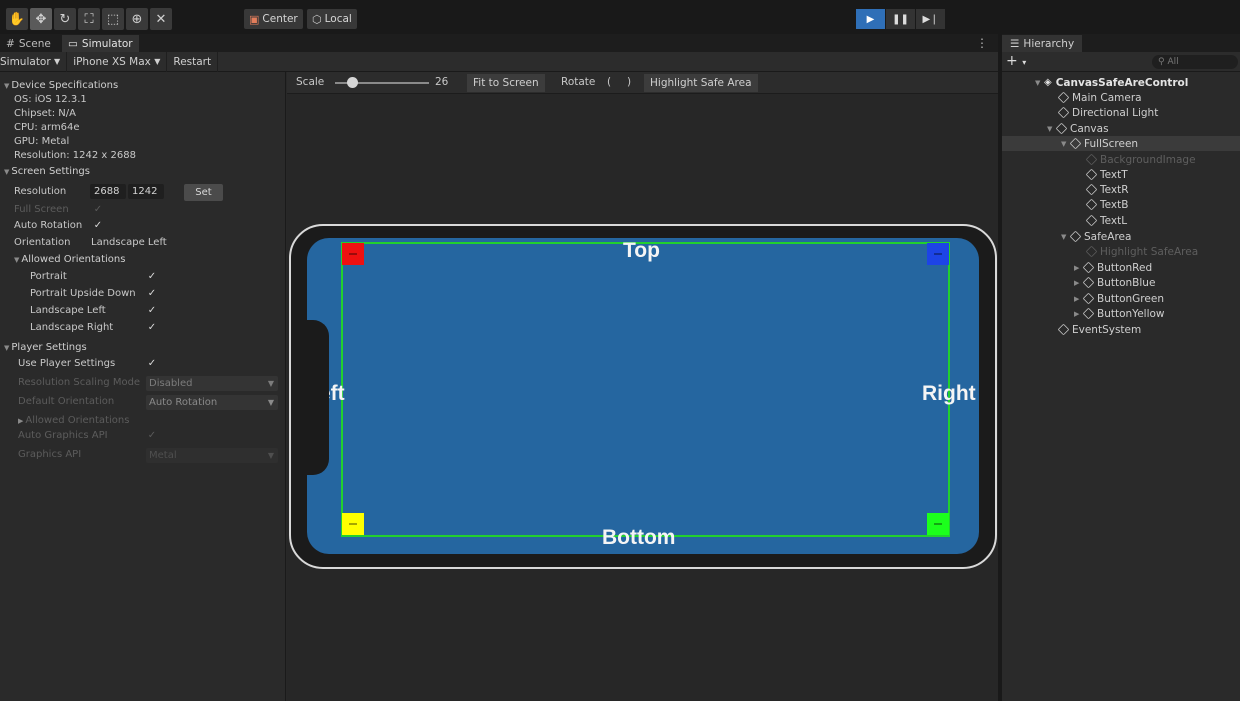  Describe the element at coordinates (149, 227) in the screenshot. I see `auto-rotation-row: Auto Rotation ✓` at that location.